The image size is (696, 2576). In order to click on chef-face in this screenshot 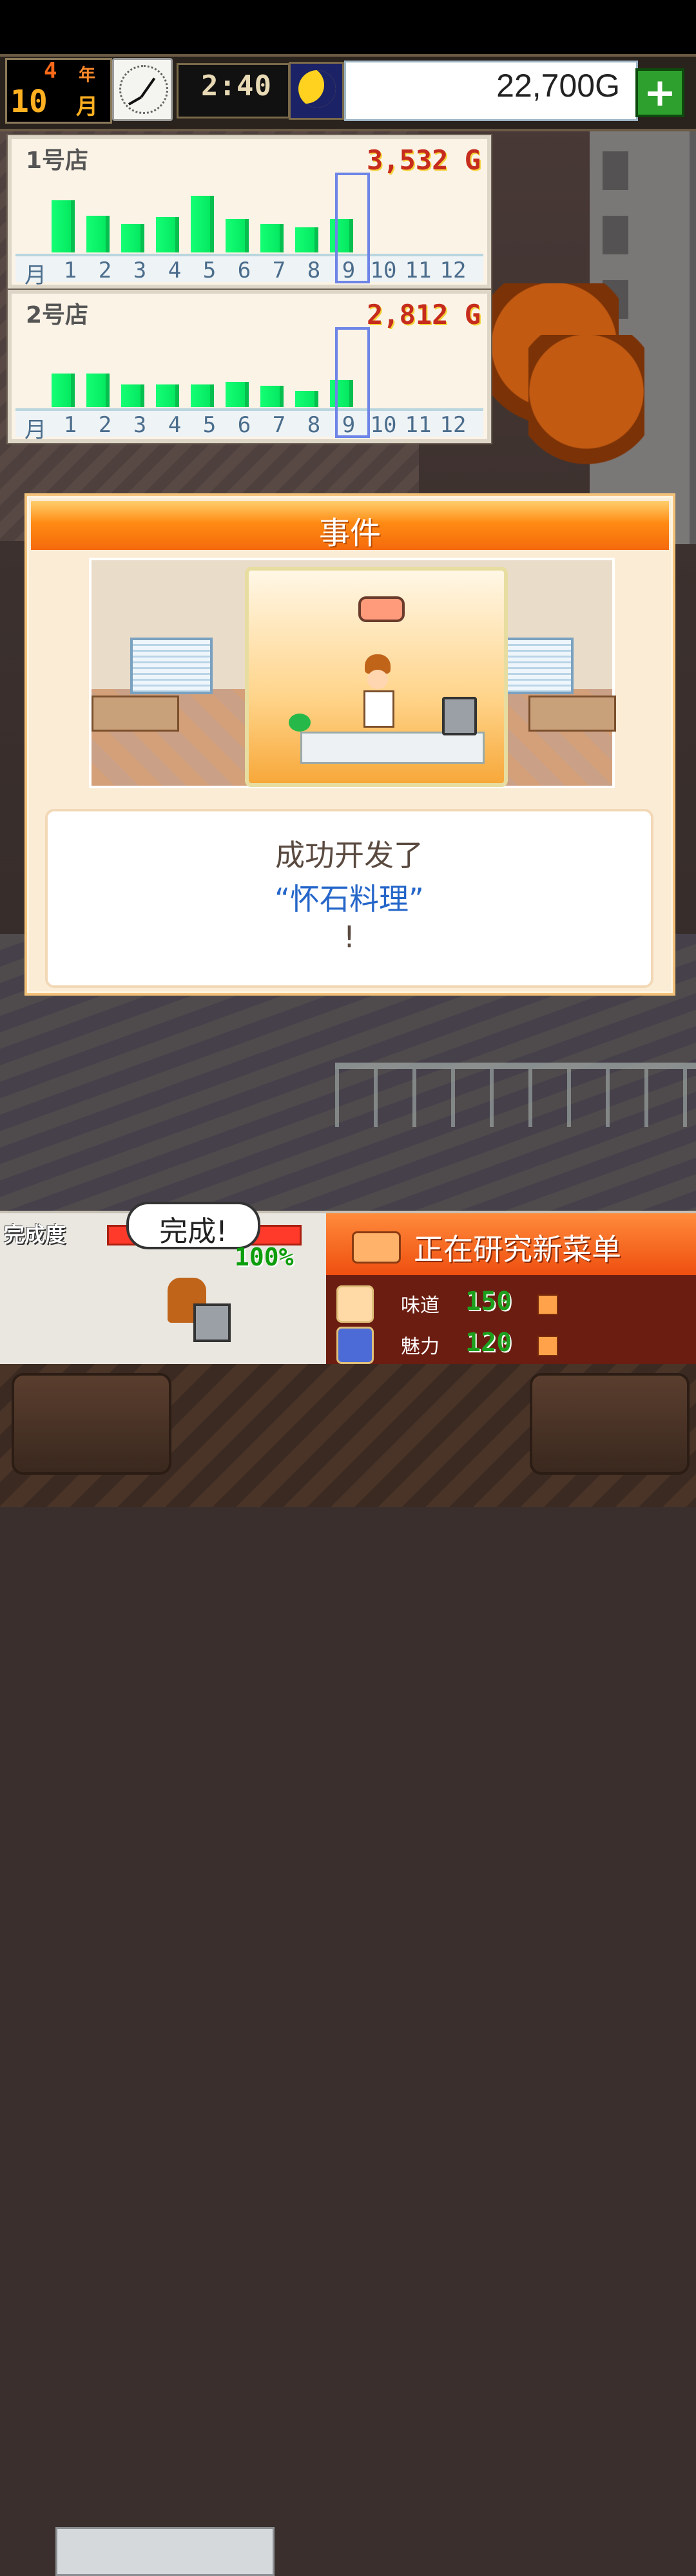, I will do `click(377, 680)`.